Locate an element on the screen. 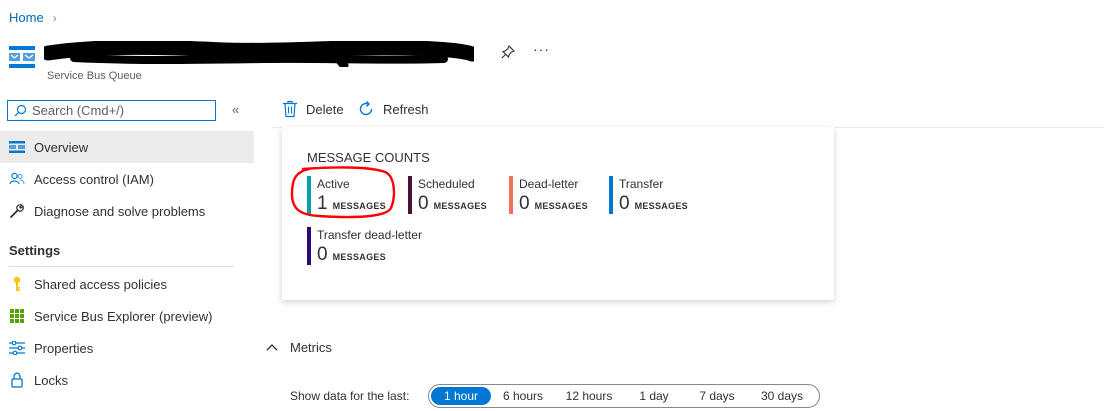 The height and width of the screenshot is (411, 1104). range-7-days: 7 days is located at coordinates (717, 396).